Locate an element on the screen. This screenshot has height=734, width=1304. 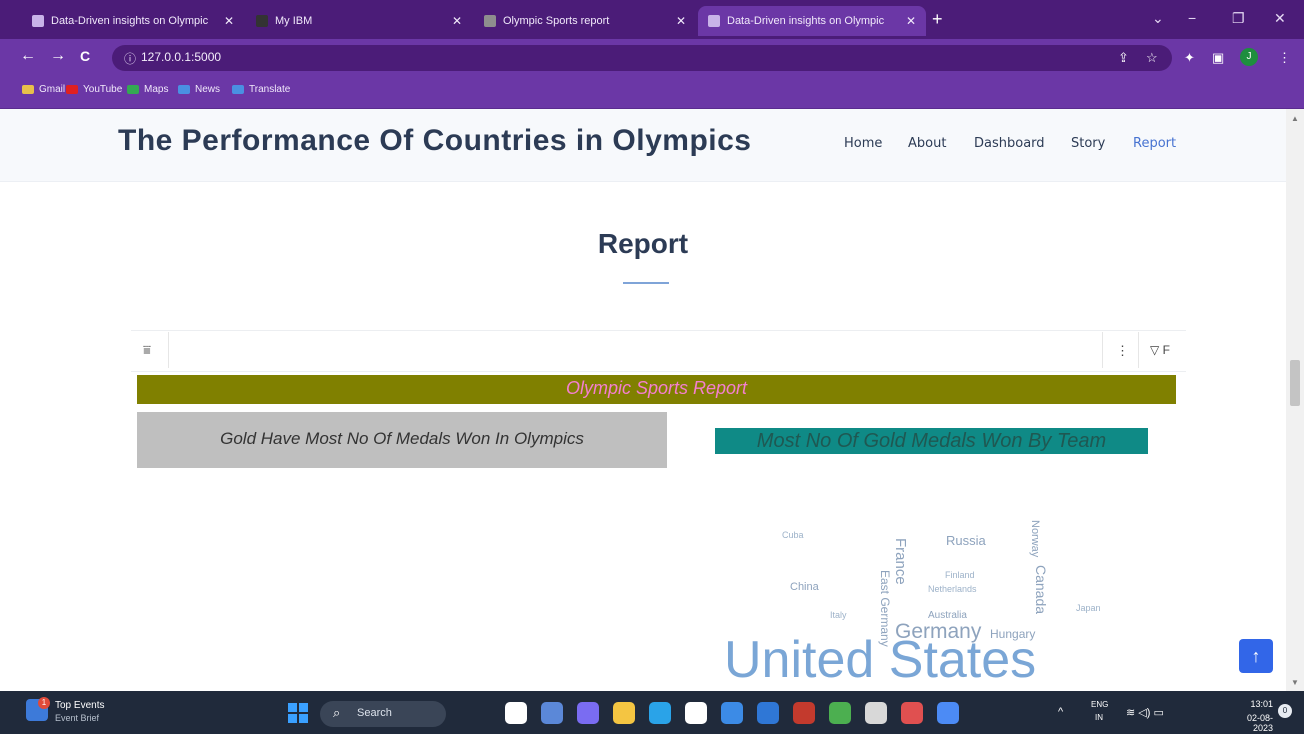
wordcloud-word: Italy is located at coordinates (838, 615).